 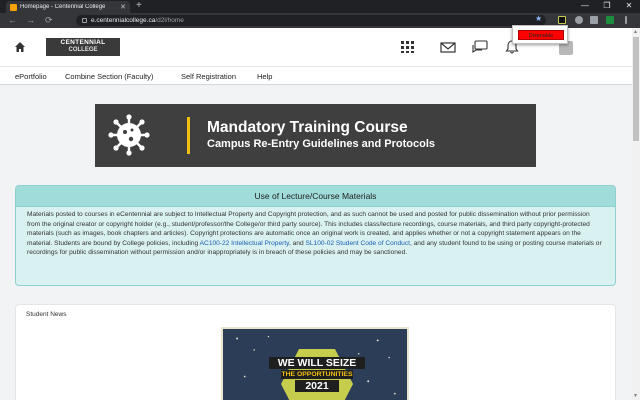 I want to click on virus-icon, so click(x=129, y=135).